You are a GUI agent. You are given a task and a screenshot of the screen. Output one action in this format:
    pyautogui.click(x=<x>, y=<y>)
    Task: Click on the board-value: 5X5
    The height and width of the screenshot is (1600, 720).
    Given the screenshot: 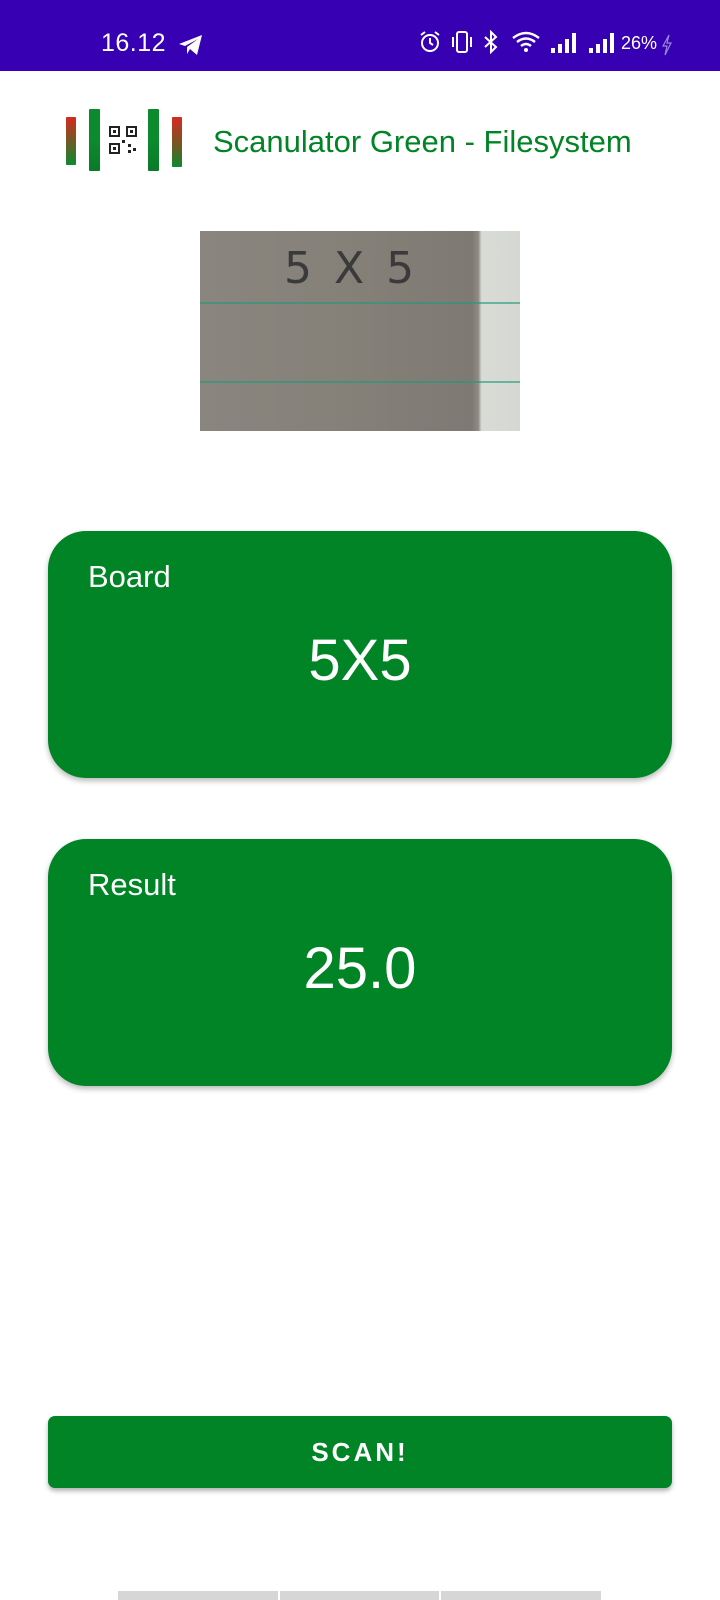 What is the action you would take?
    pyautogui.click(x=360, y=660)
    